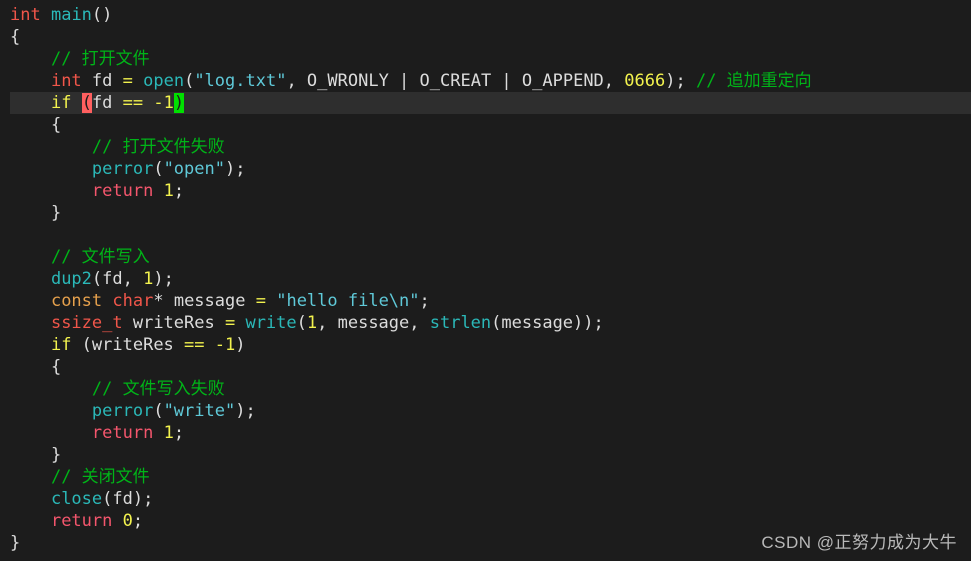  Describe the element at coordinates (71, 15) in the screenshot. I see `token-function: main` at that location.